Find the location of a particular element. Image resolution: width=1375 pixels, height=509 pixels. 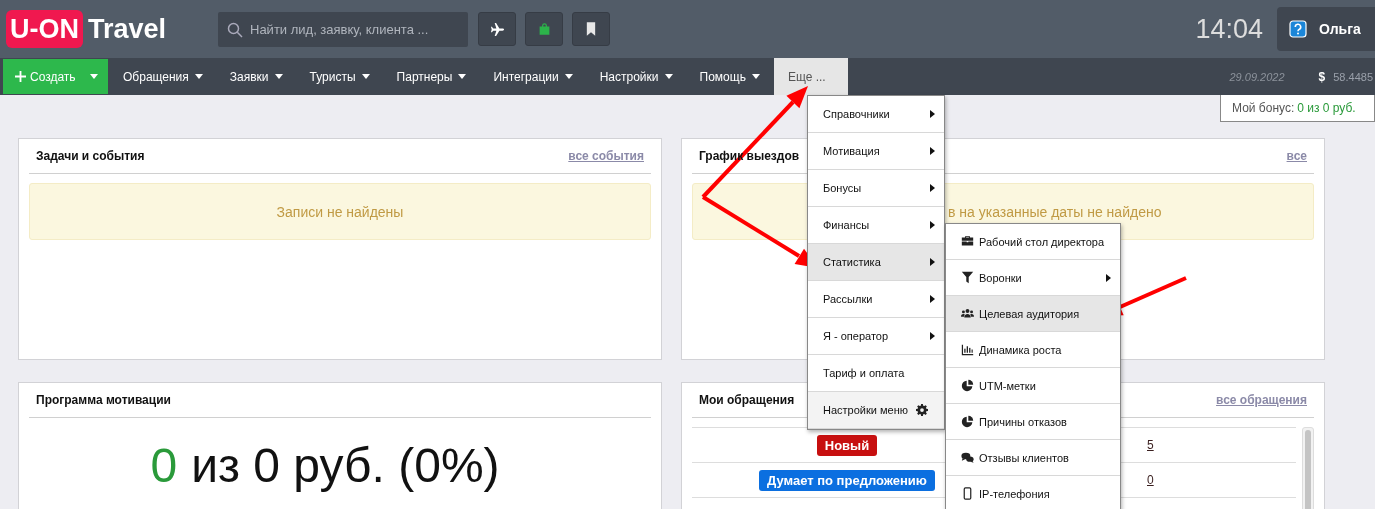

card-title: Мои обращения is located at coordinates (747, 400).